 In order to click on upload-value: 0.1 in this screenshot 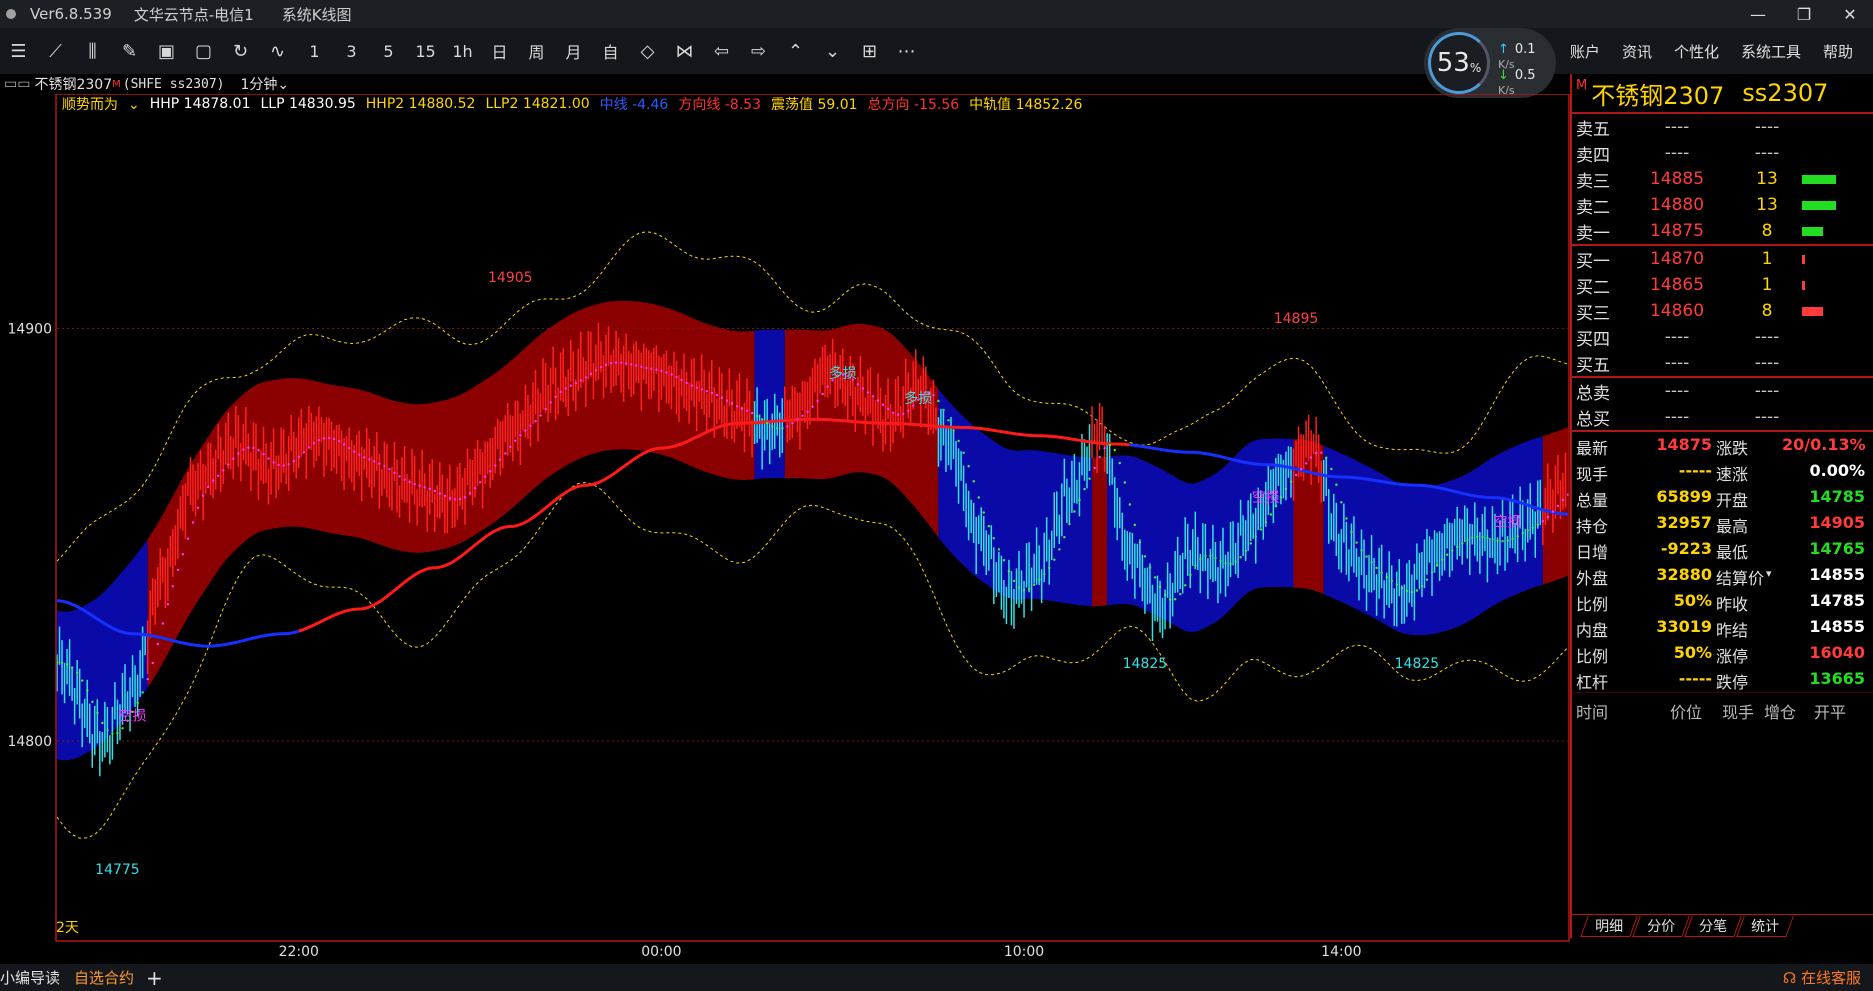, I will do `click(1525, 49)`.